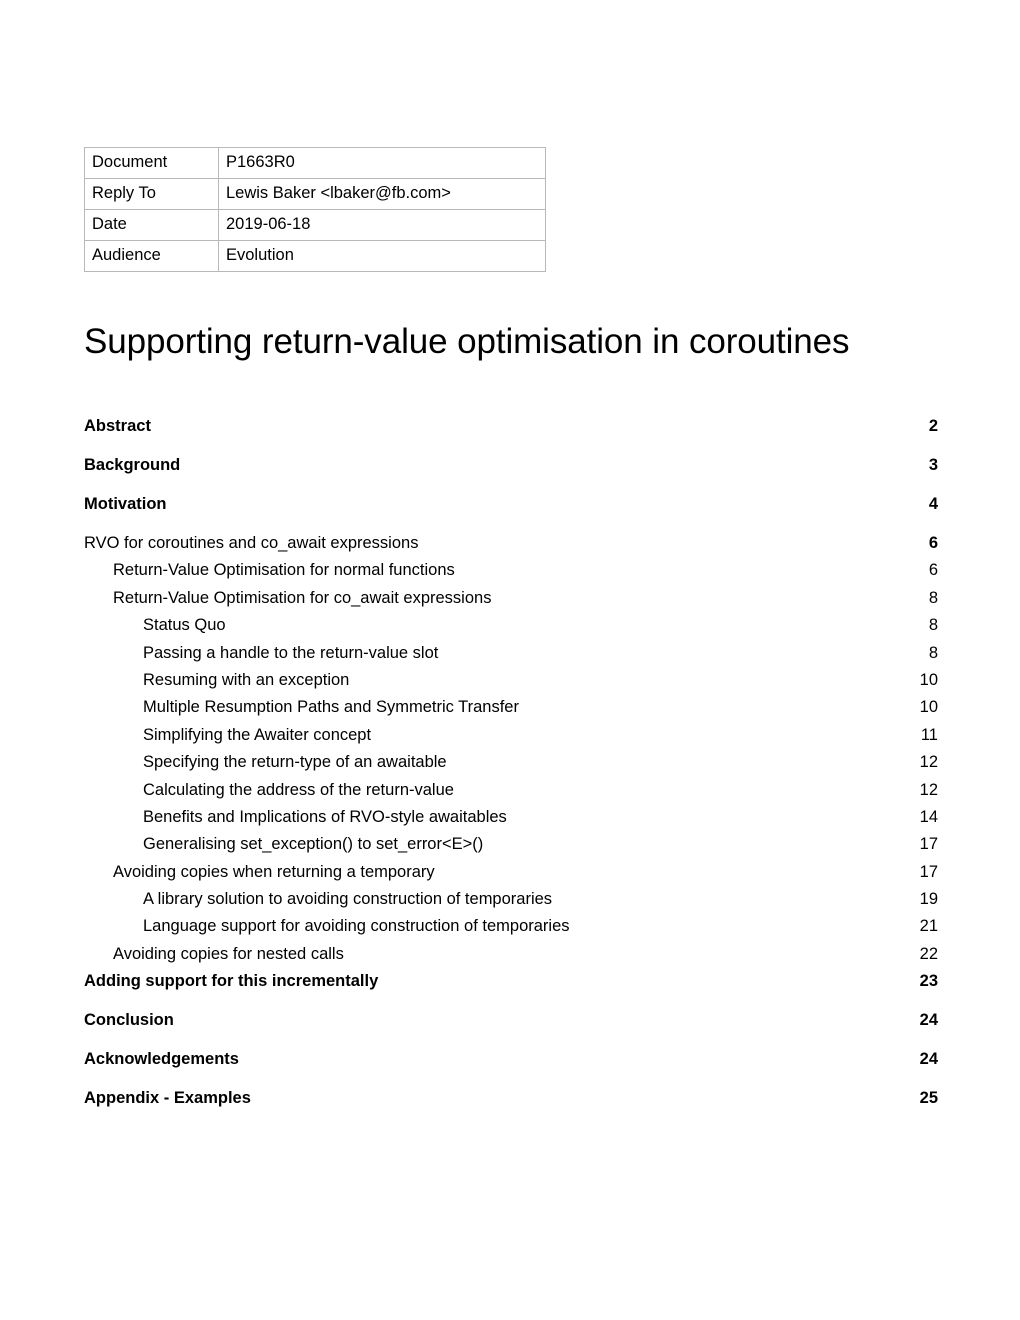  I want to click on table-row: Audience Evolution, so click(315, 256).